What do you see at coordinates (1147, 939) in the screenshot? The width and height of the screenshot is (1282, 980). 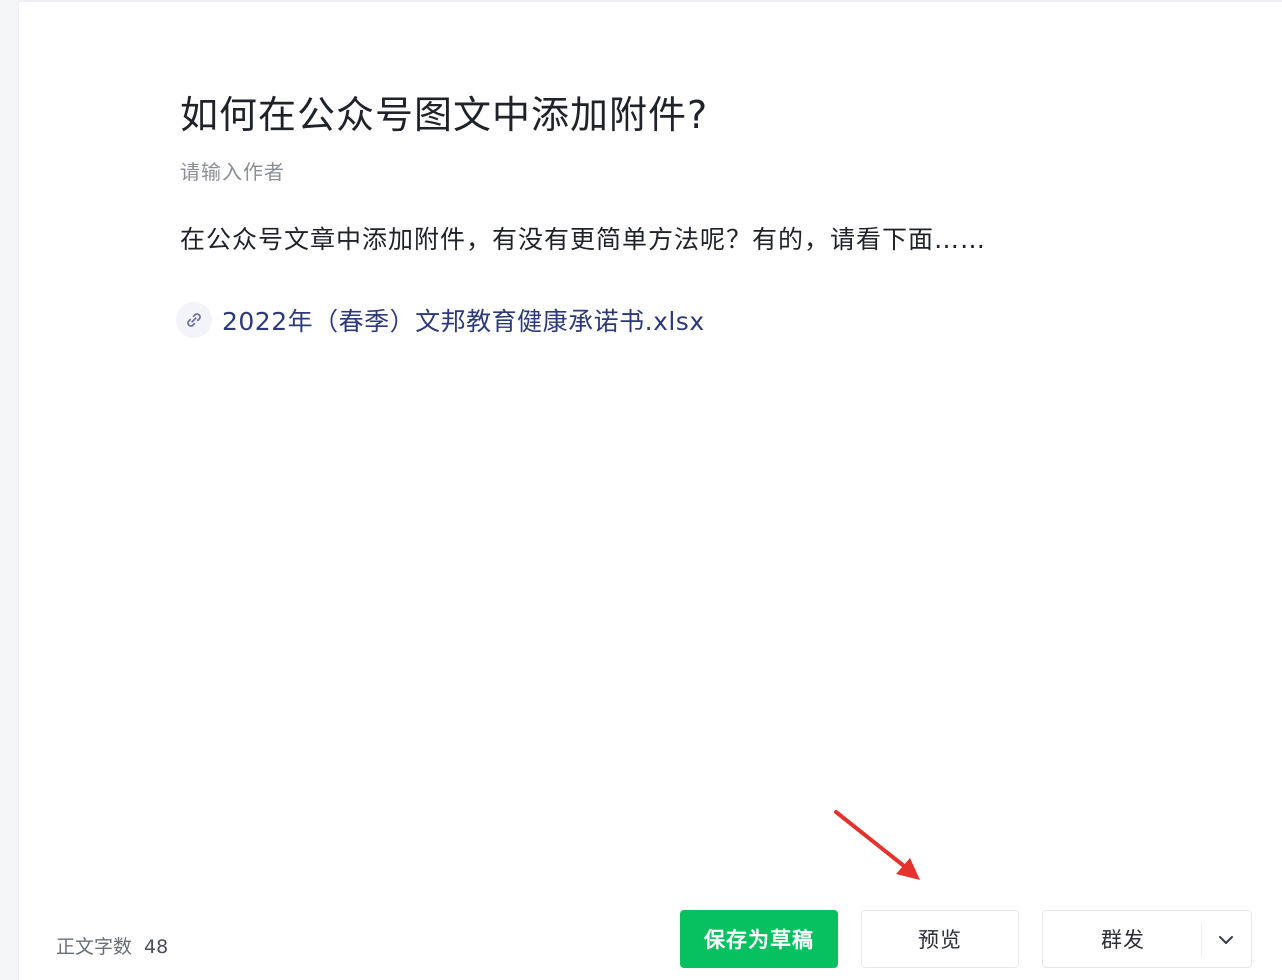 I see `publish-button: 群发` at bounding box center [1147, 939].